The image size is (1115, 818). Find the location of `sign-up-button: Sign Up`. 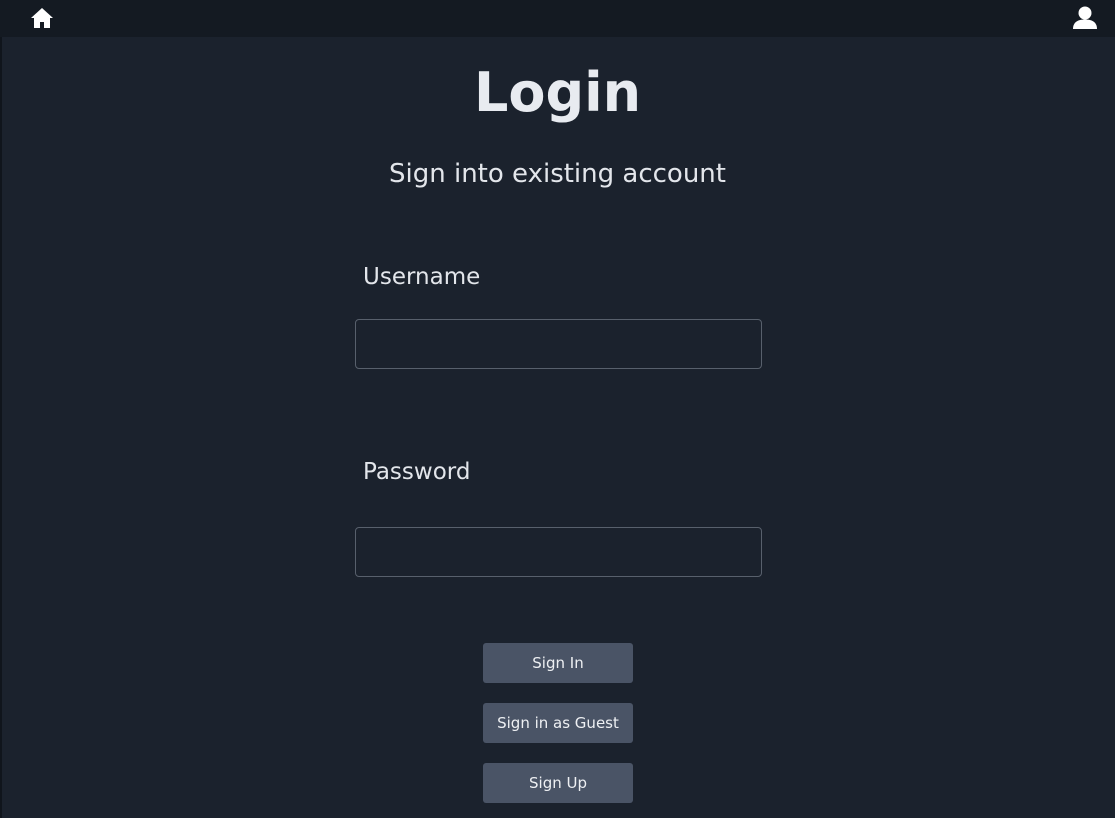

sign-up-button: Sign Up is located at coordinates (558, 783).